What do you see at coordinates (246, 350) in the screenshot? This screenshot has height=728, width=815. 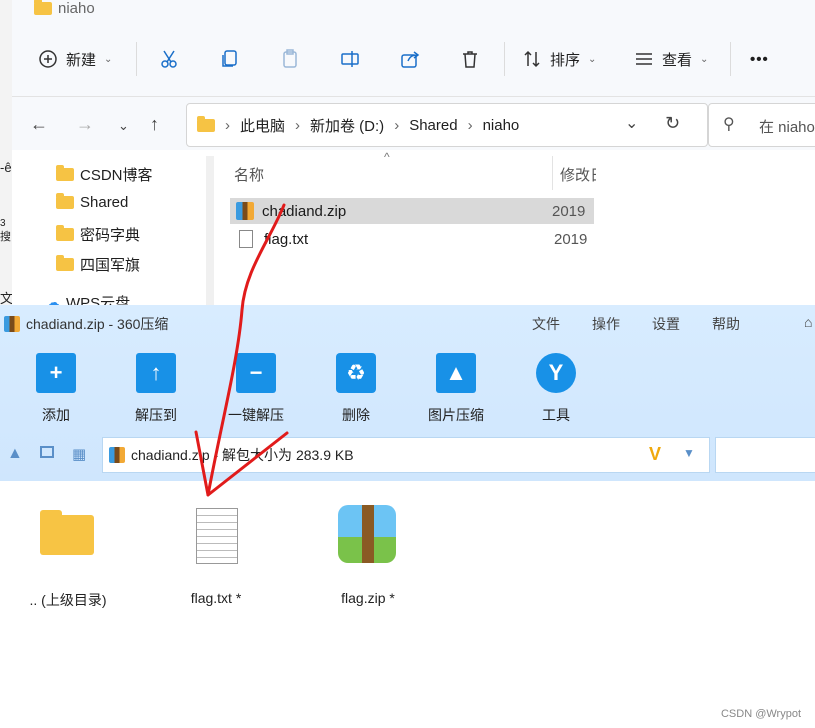 I see `annotation-arrow-shaft` at bounding box center [246, 350].